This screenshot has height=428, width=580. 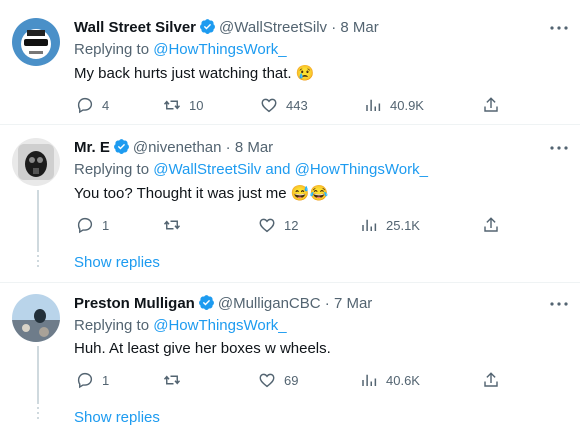 I want to click on tweet-text: Huh. At least give her boxes w wheels., so click(x=202, y=348).